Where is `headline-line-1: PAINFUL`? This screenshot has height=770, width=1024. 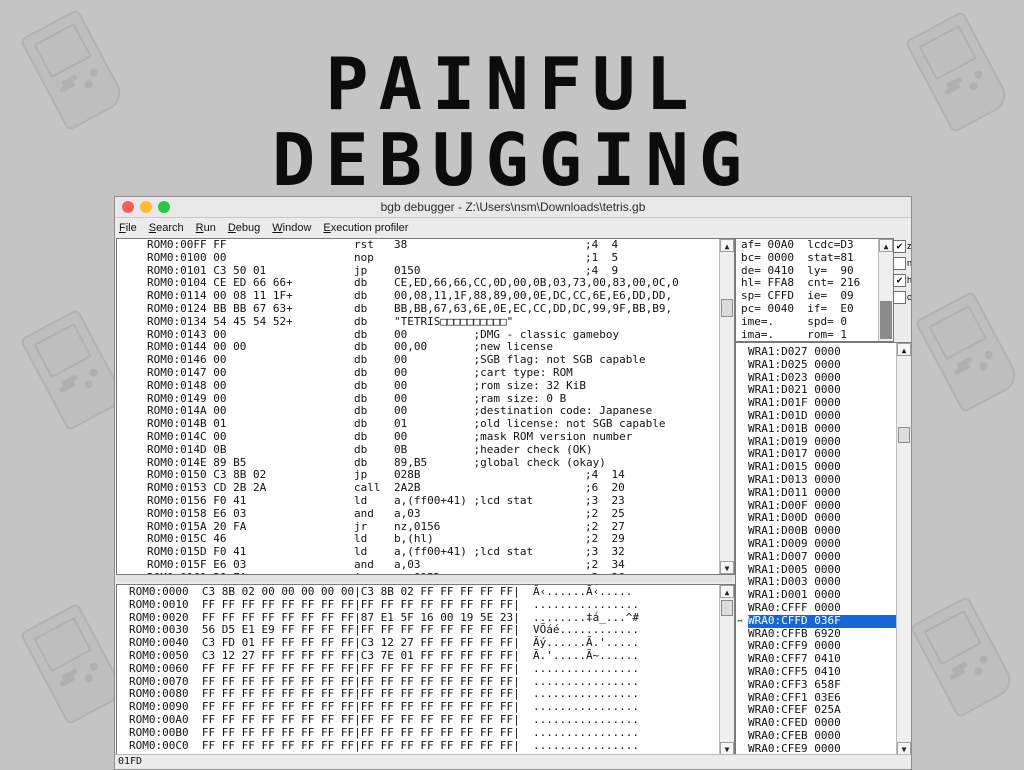
headline-line-1: PAINFUL is located at coordinates (512, 84).